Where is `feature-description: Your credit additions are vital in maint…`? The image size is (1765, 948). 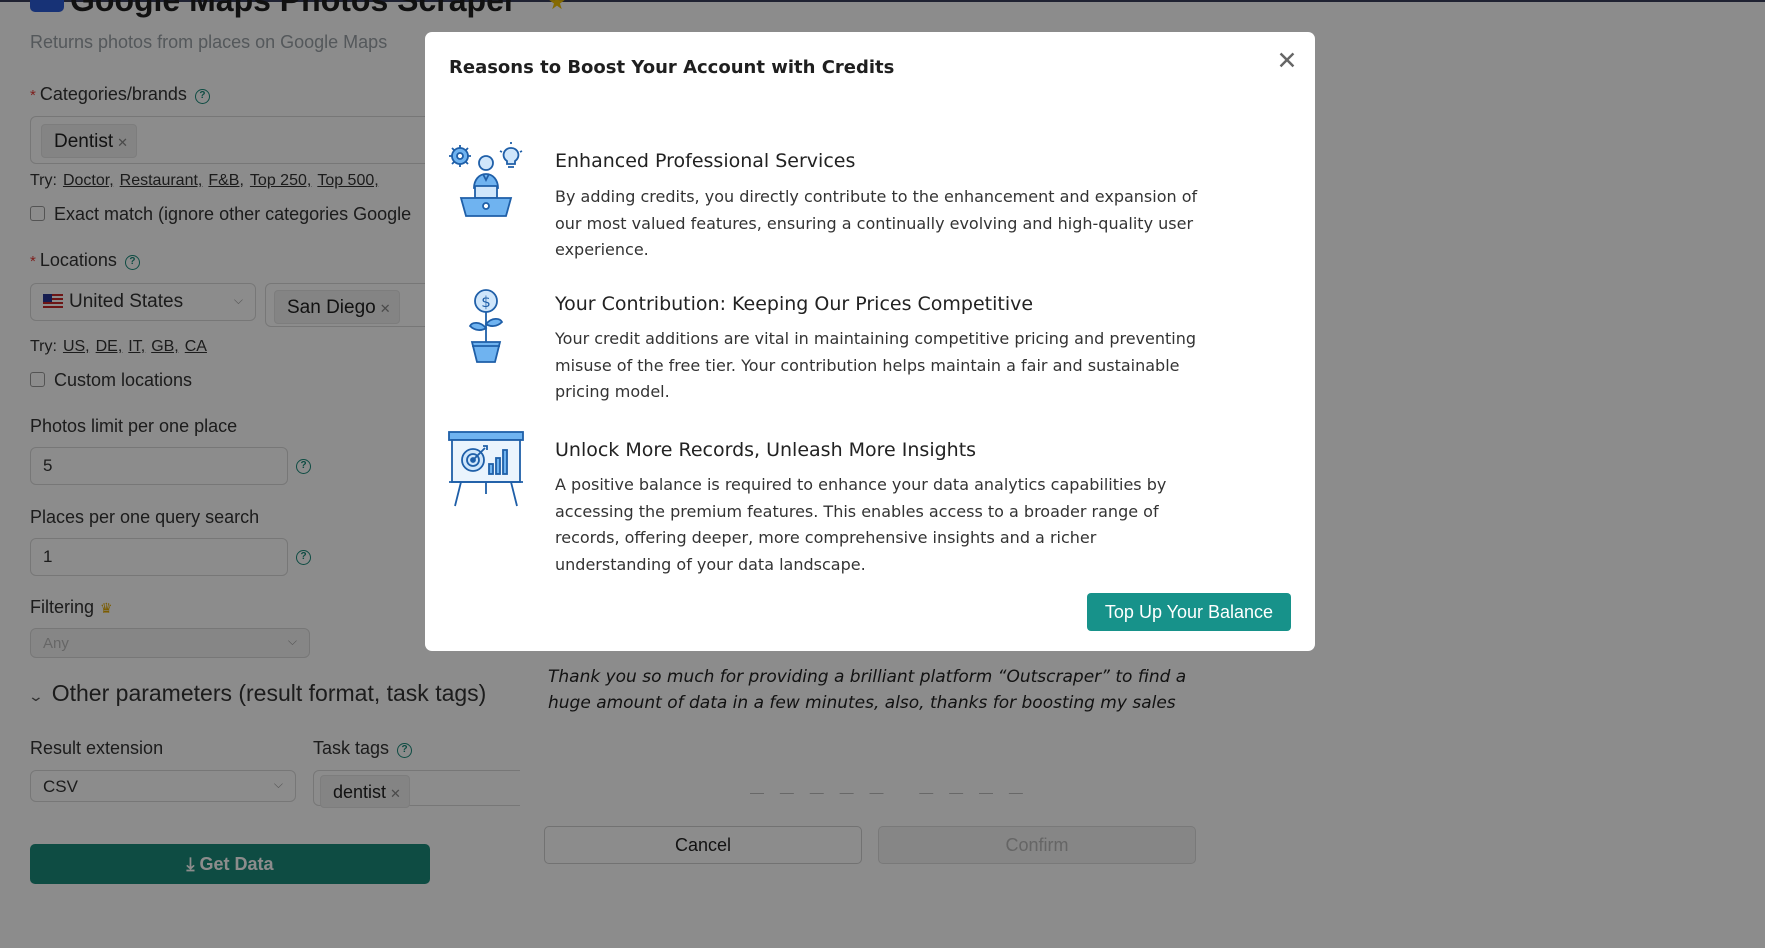
feature-description: Your credit additions are vital in maint… is located at coordinates (876, 365).